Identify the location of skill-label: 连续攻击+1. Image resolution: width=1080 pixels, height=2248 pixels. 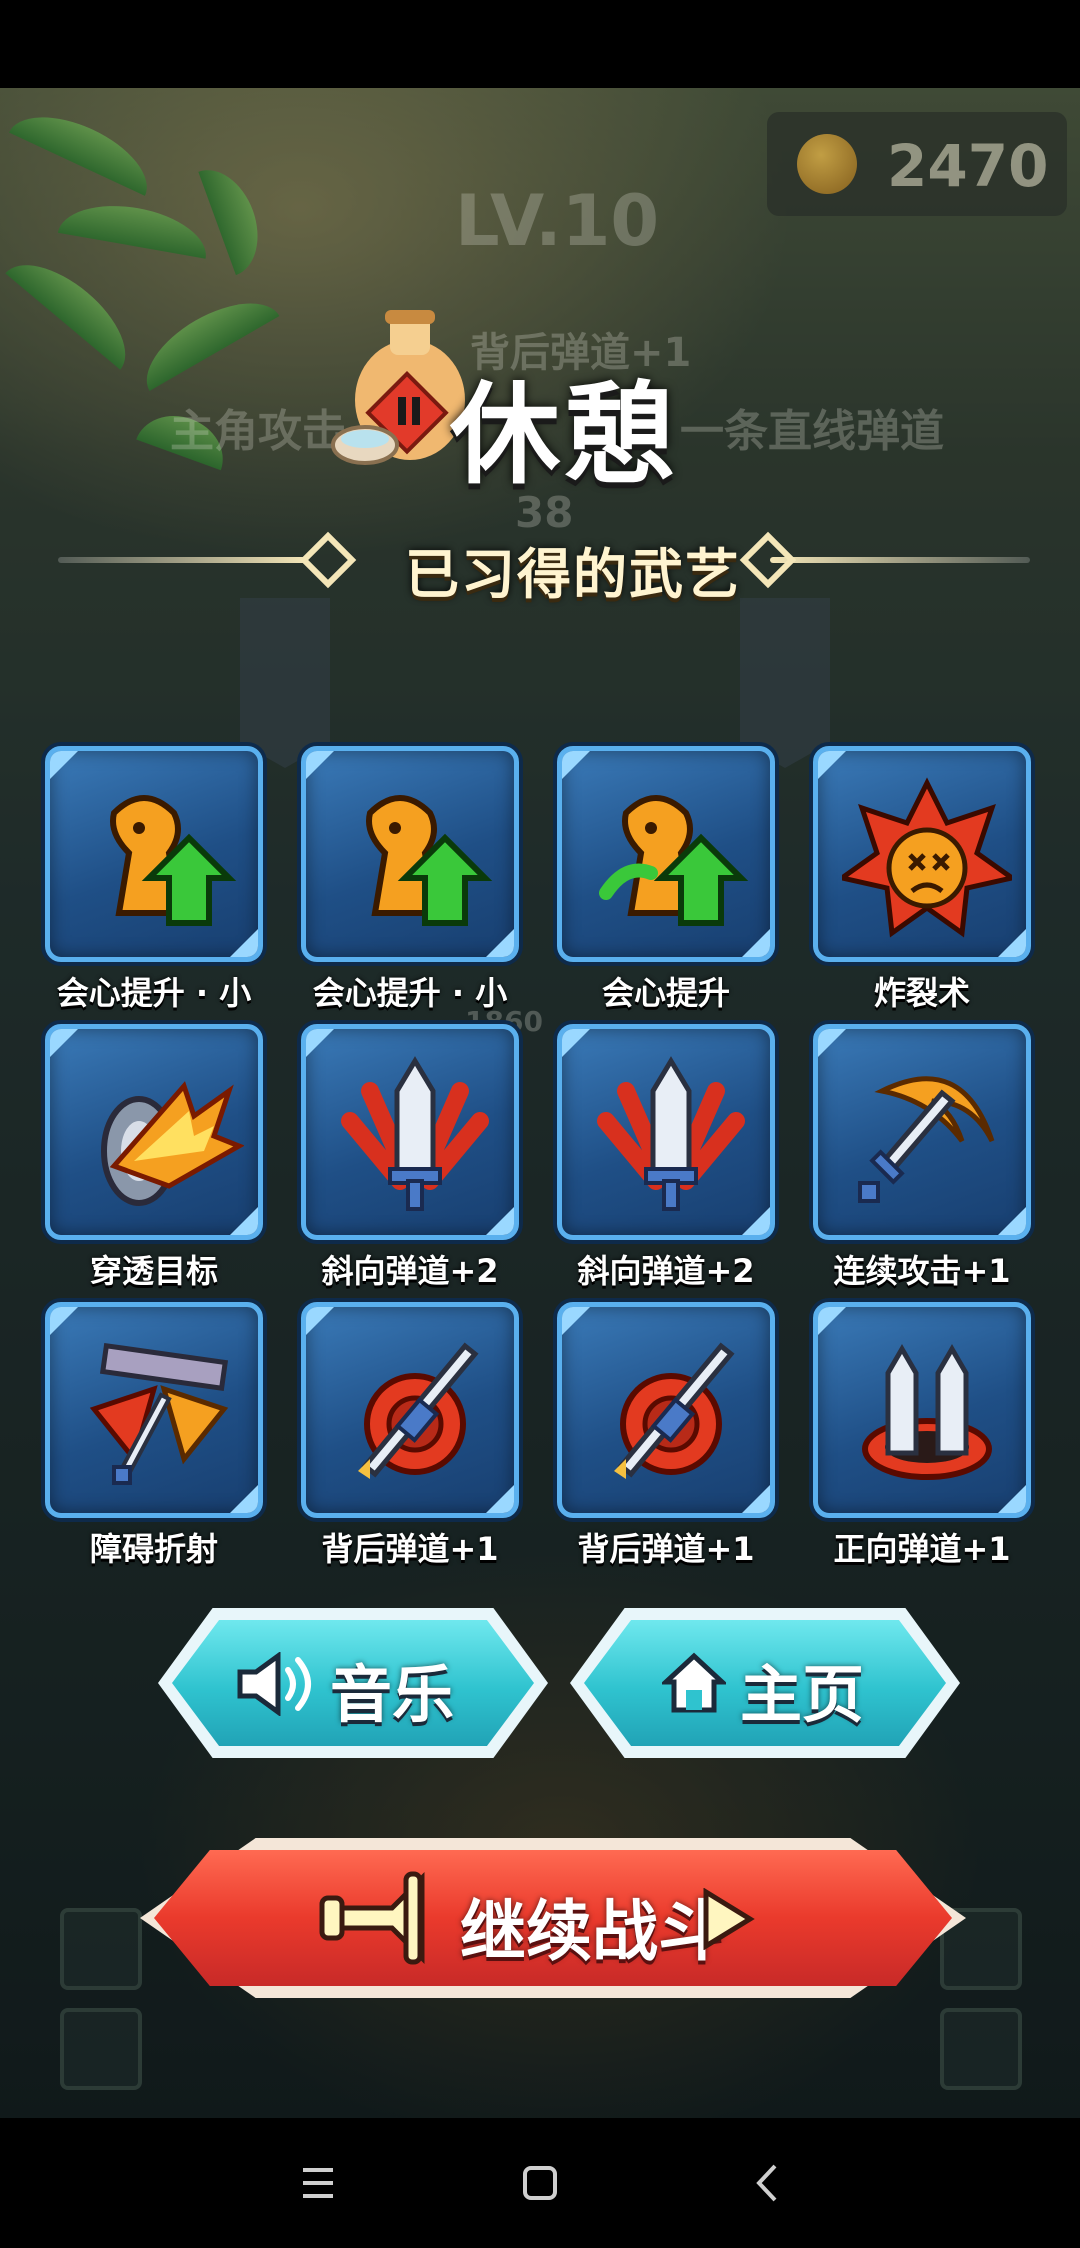
(922, 1271).